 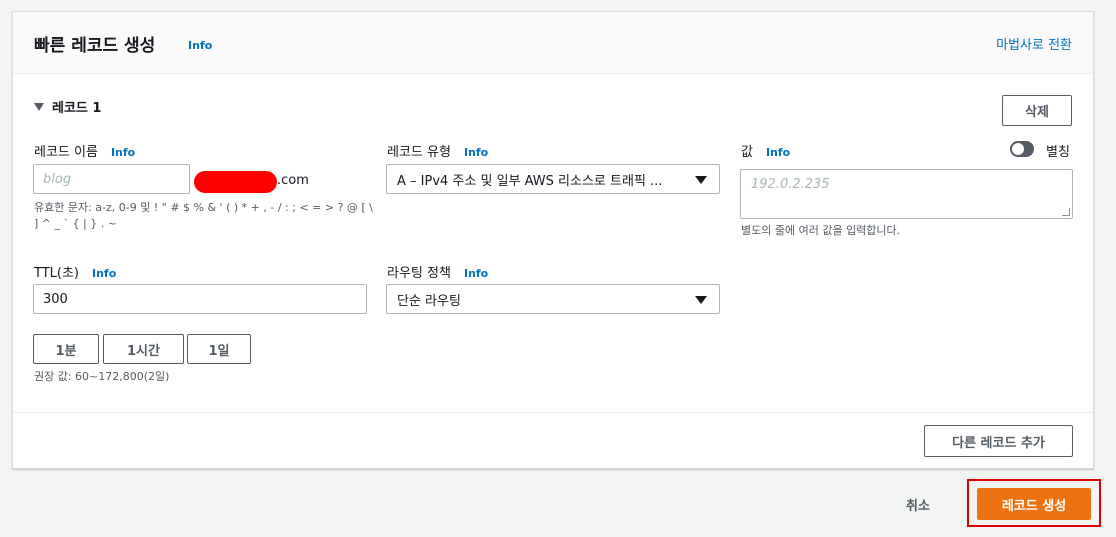 I want to click on ttl-label-row: TTL(초) Info, so click(x=75, y=271).